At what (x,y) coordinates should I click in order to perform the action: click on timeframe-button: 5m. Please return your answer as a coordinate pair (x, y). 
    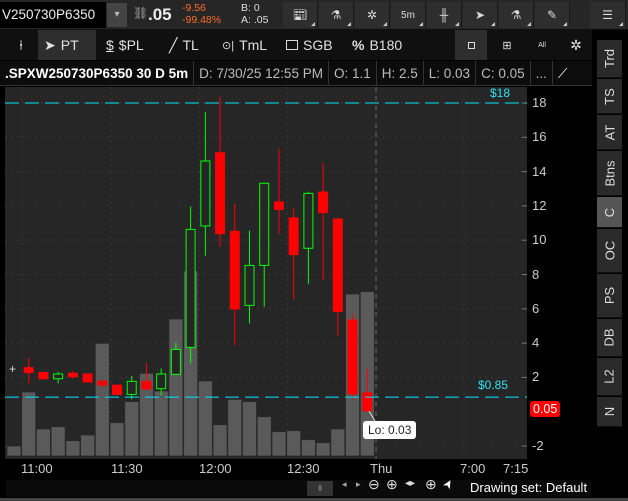
    Looking at the image, I should click on (408, 15).